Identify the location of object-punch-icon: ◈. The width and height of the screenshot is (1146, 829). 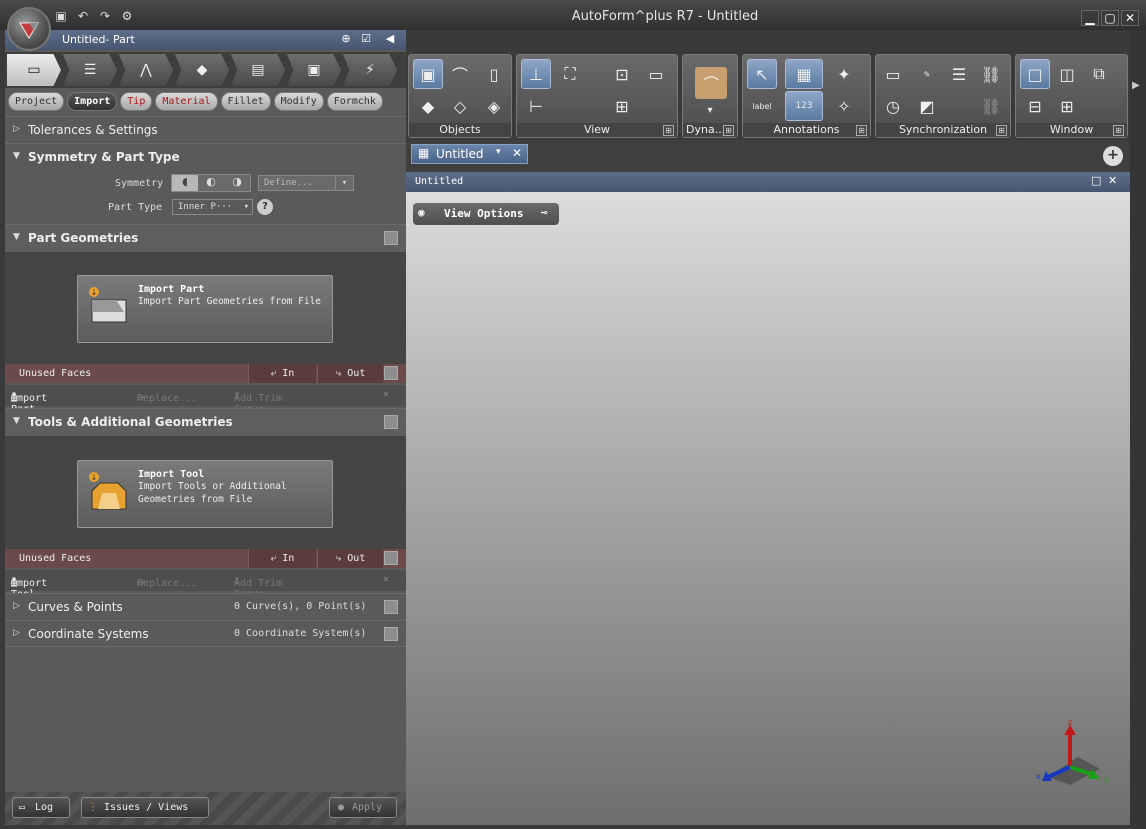
(494, 106).